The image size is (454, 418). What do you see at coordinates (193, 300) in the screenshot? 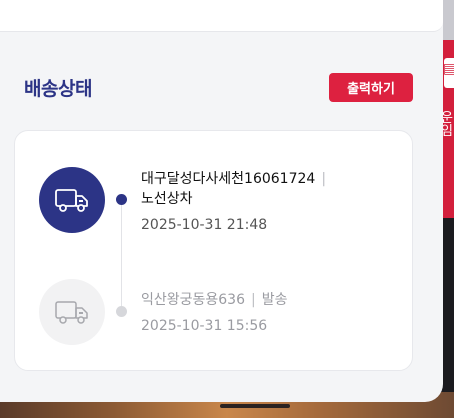
I see `step-2-location: 익산왕궁동용636` at bounding box center [193, 300].